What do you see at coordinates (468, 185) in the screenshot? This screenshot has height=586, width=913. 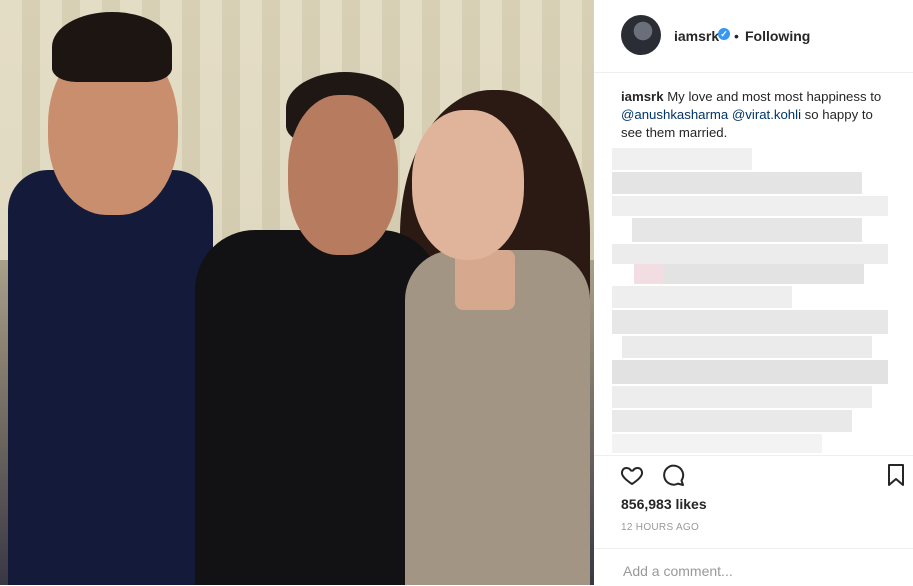 I see `photo-person-right-head` at bounding box center [468, 185].